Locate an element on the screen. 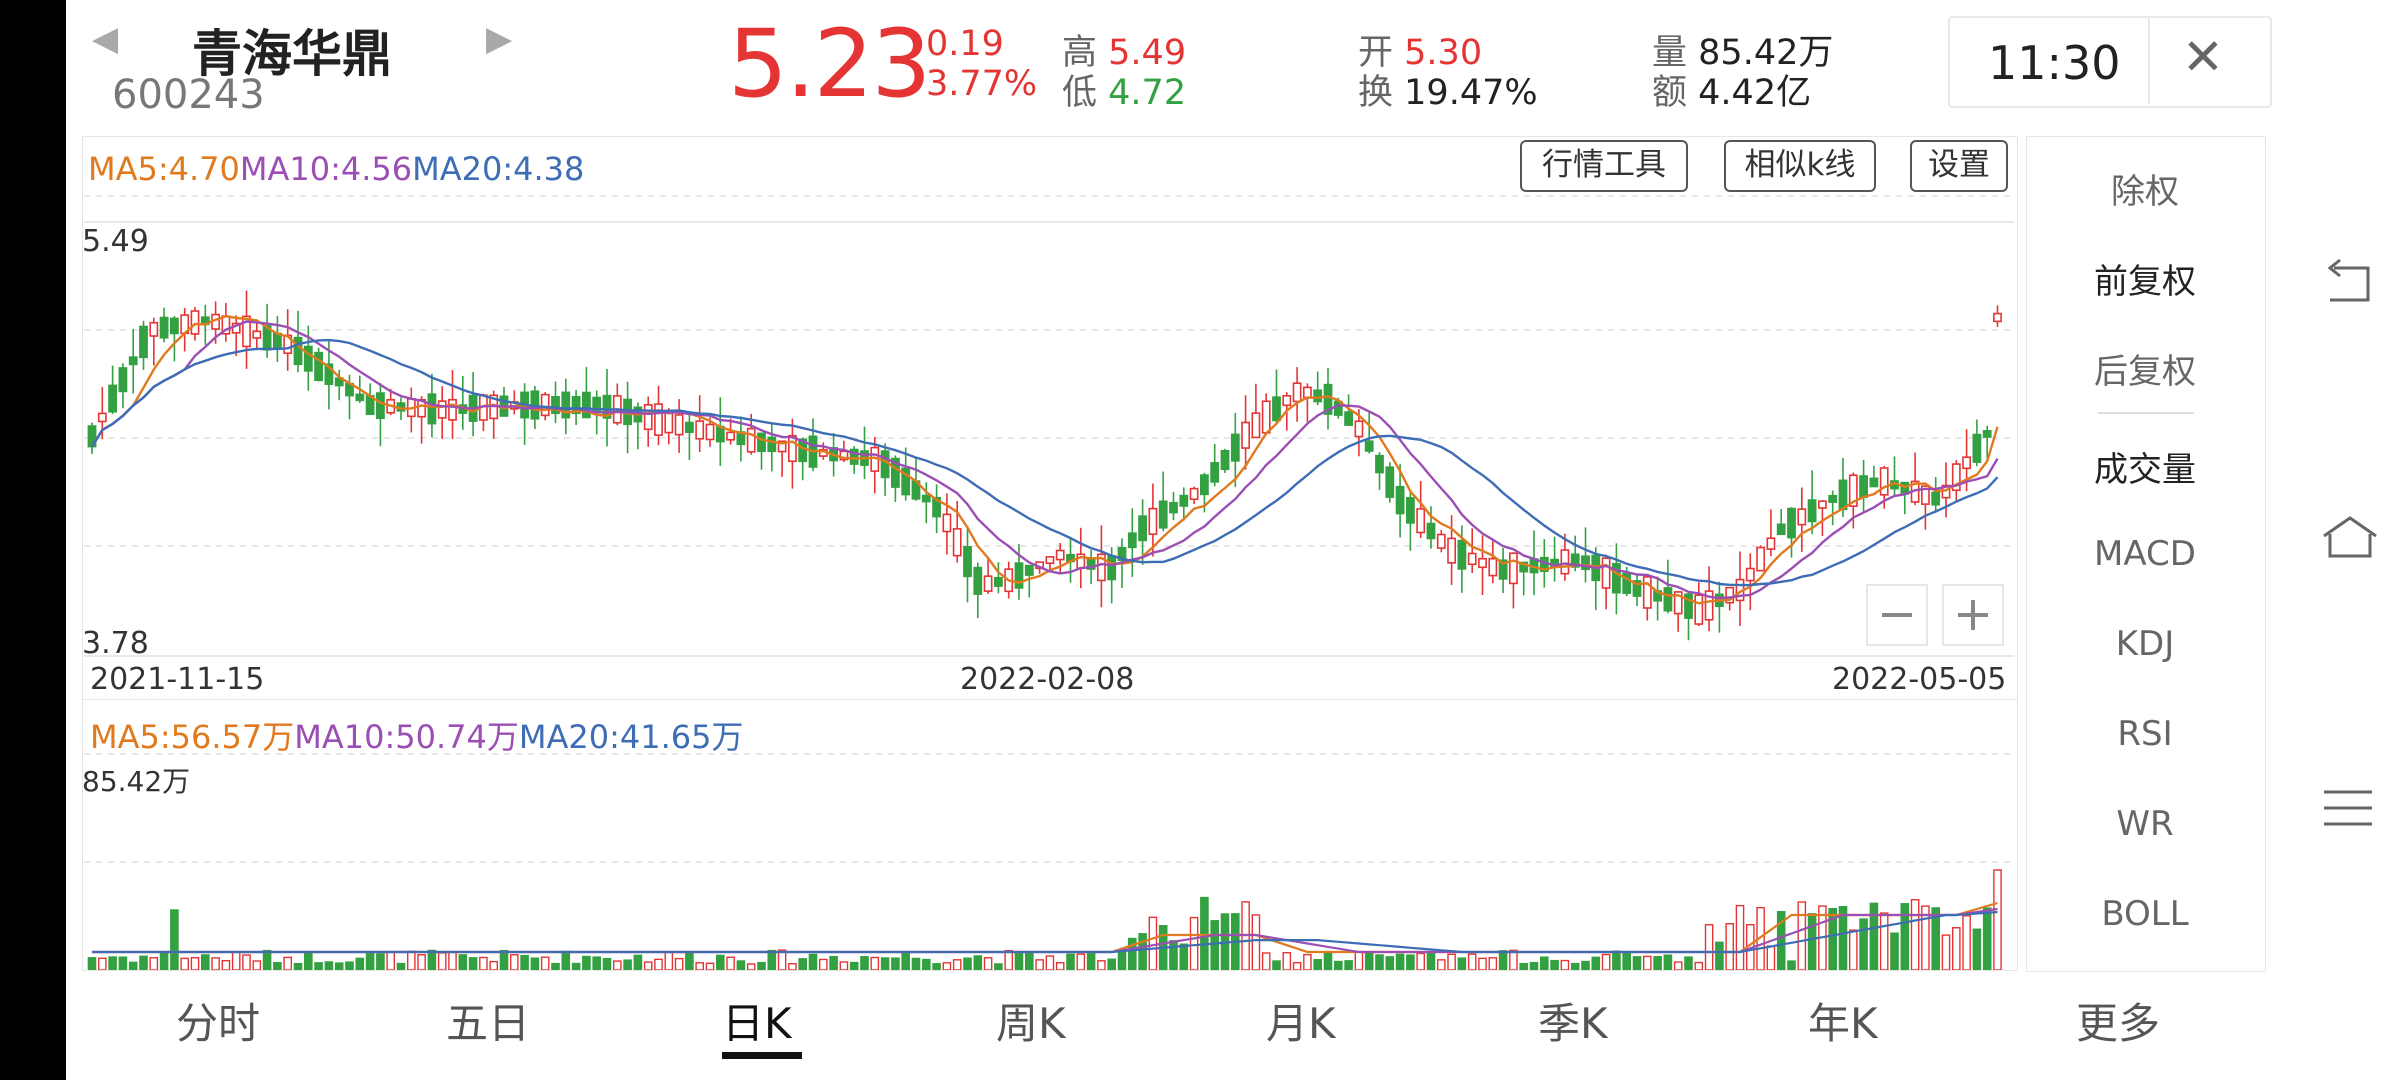 The width and height of the screenshot is (2408, 1080). date-label-start: 2021-11-15 is located at coordinates (177, 679).